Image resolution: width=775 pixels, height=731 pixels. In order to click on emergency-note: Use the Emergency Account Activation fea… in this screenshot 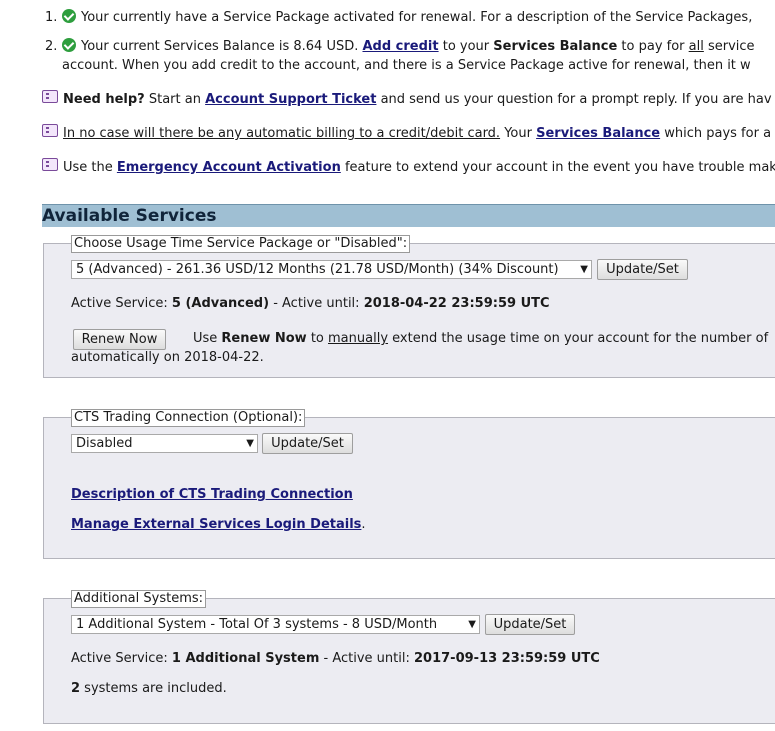, I will do `click(408, 167)`.